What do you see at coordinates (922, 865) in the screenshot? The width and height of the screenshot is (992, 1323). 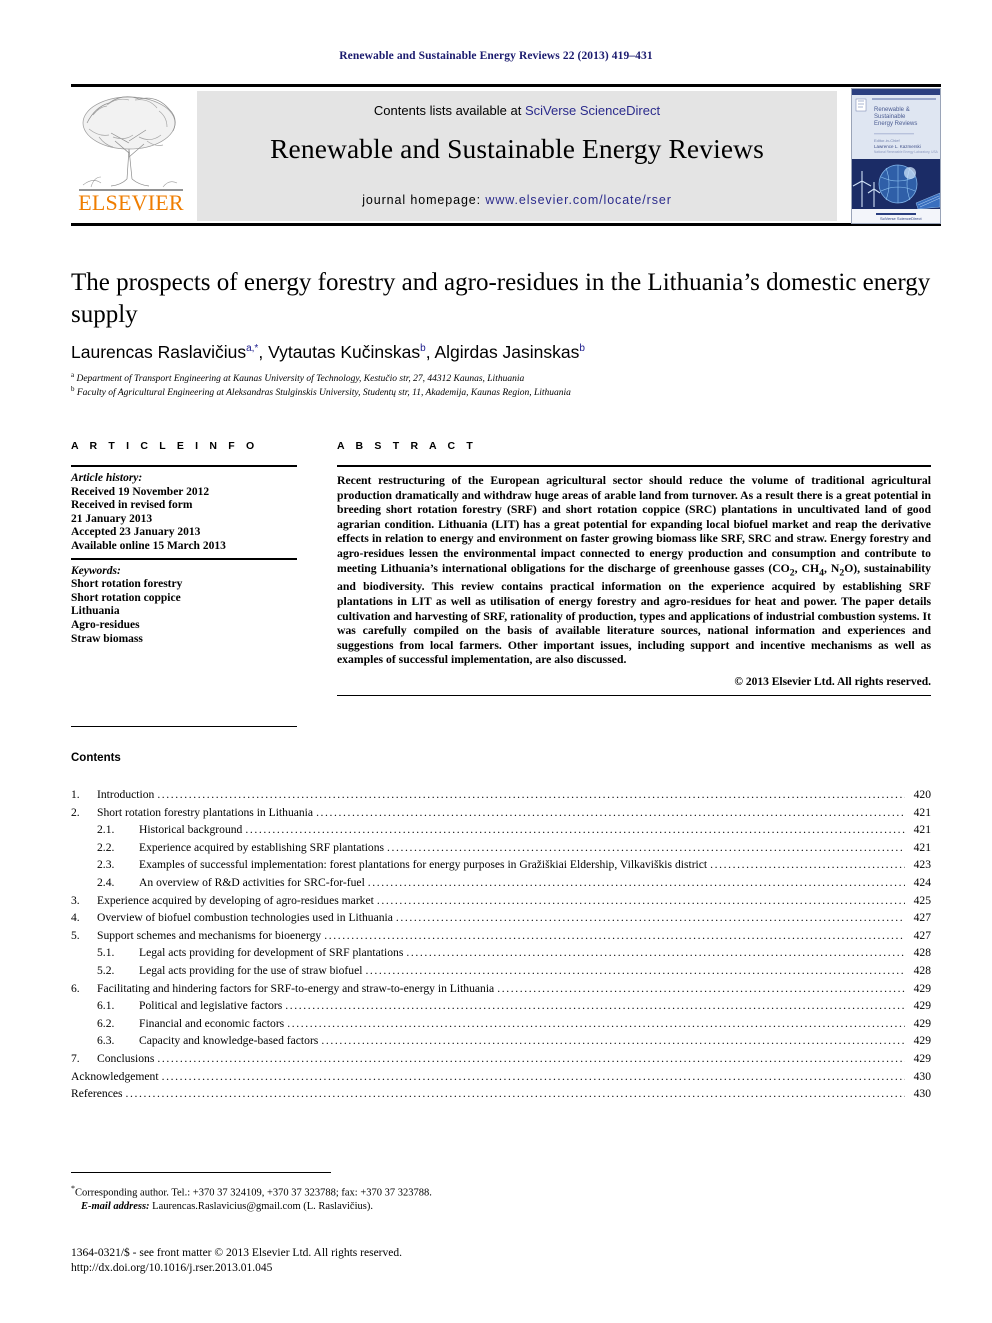 I see `toc-entry-page: 423` at bounding box center [922, 865].